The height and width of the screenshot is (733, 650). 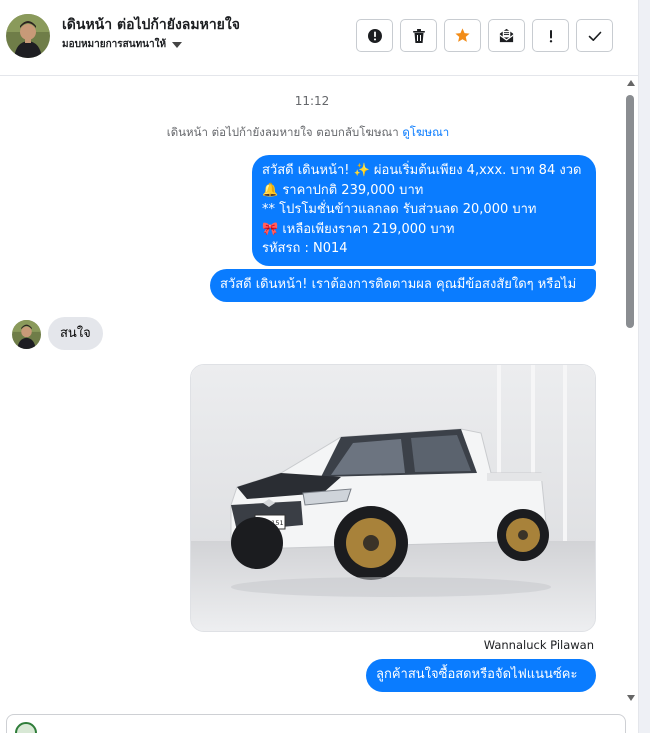 I want to click on contact-name: เดินหน้า ต่อไปก้ายังลมหายใจ, so click(x=151, y=25).